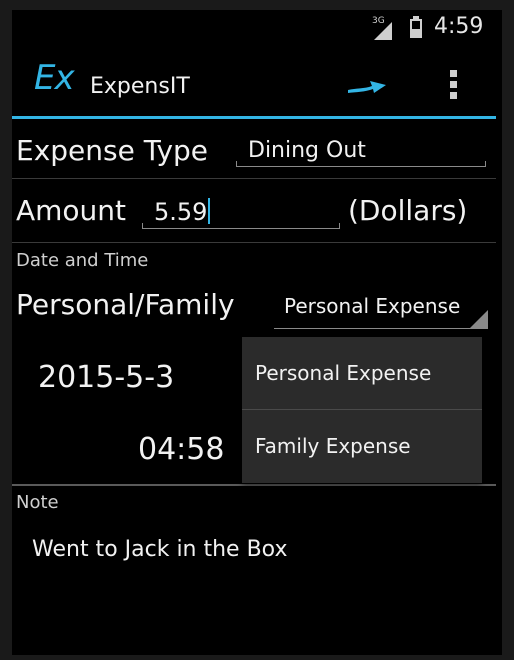 The width and height of the screenshot is (514, 660). I want to click on text-cursor, so click(209, 211).